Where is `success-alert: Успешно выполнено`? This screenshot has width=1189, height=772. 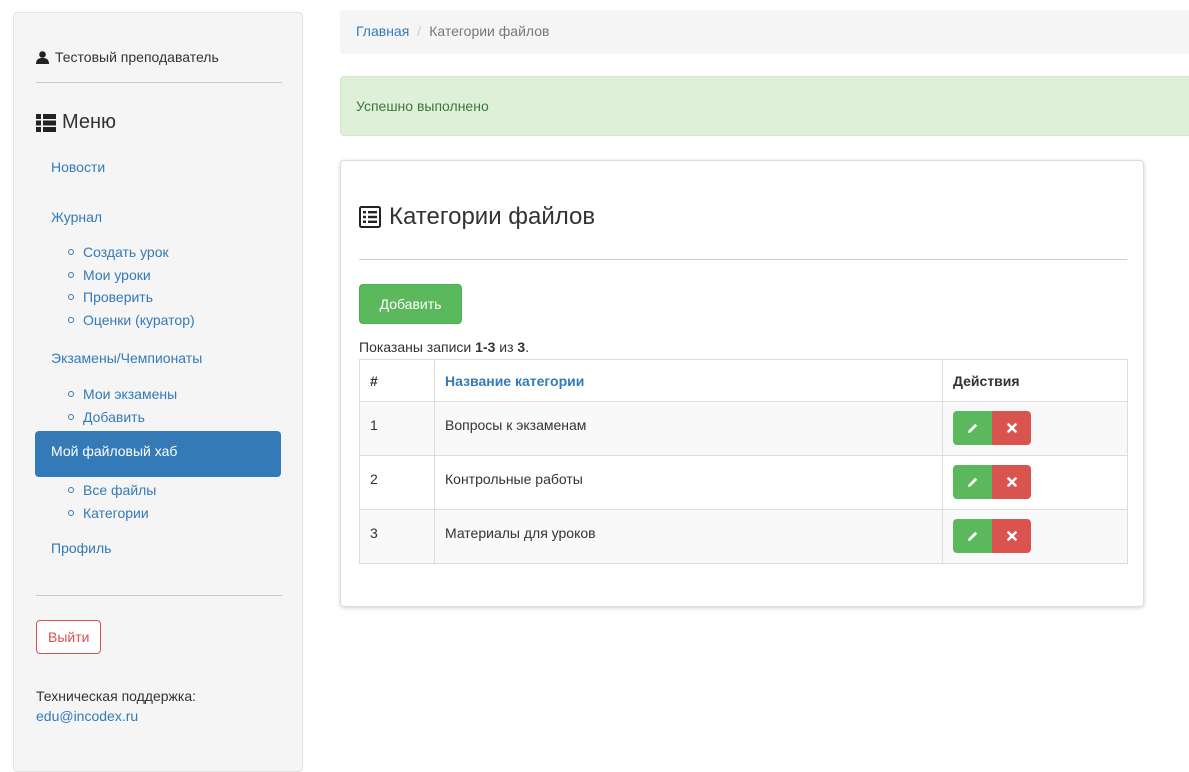
success-alert: Успешно выполнено is located at coordinates (764, 106).